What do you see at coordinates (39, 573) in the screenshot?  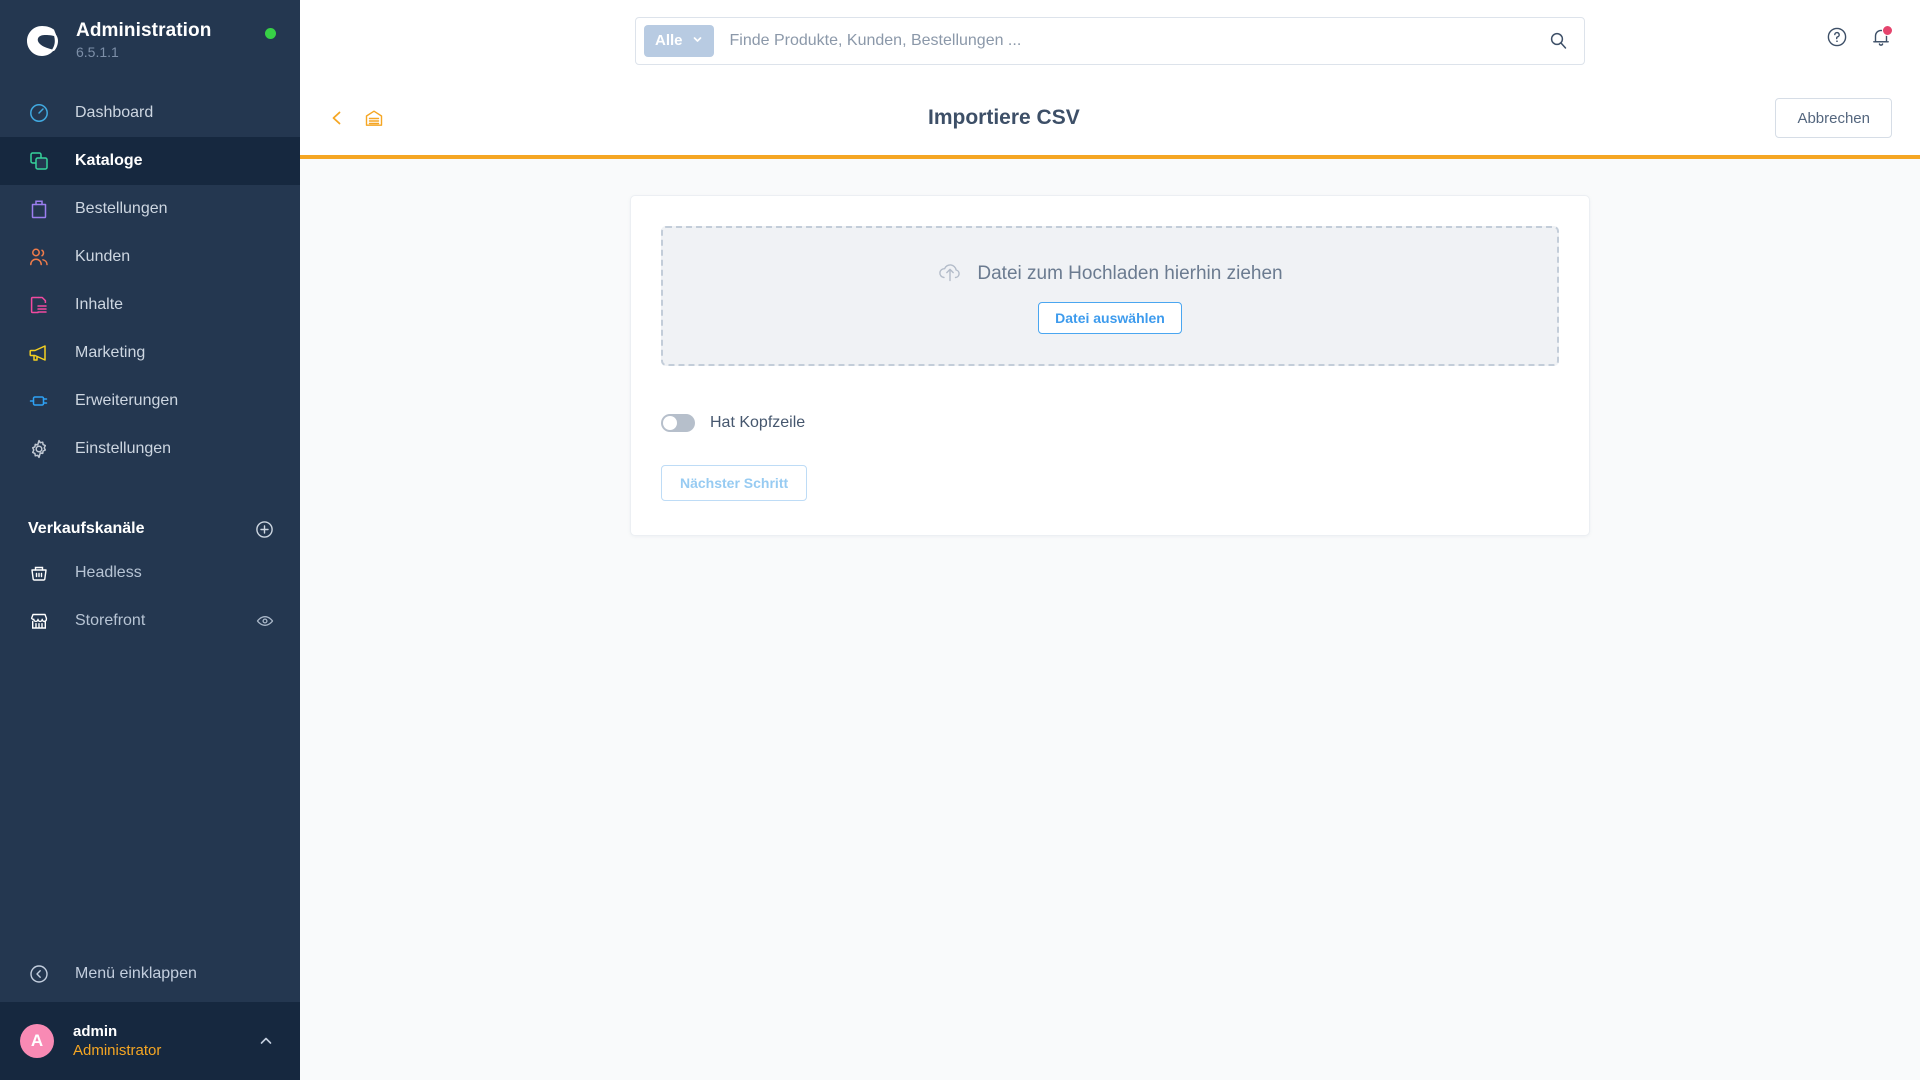 I see `basket-icon` at bounding box center [39, 573].